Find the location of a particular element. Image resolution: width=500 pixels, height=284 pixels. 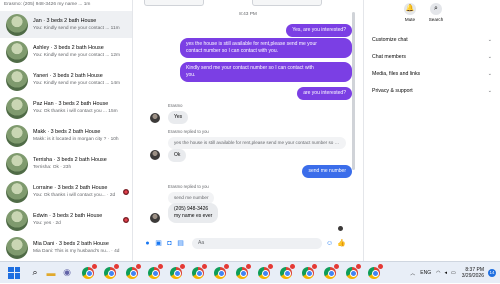

conversation-preview: You: Kindly send me your contact ... 12m is located at coordinates (77, 55).